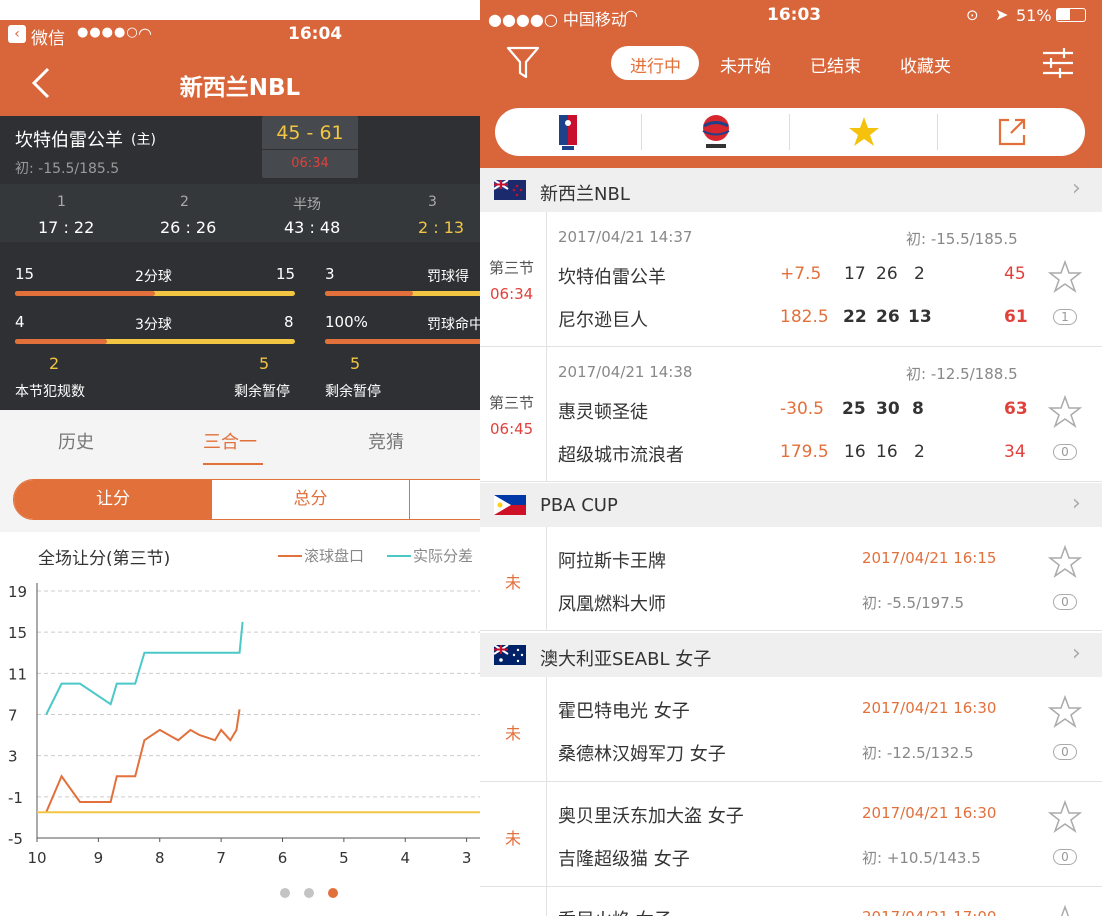 The height and width of the screenshot is (916, 1102). I want to click on segment-total: 总分, so click(311, 499).